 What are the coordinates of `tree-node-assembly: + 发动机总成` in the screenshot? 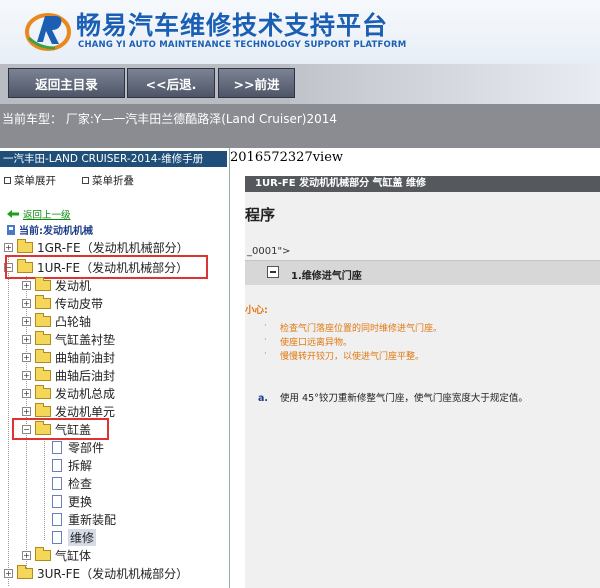 It's located at (68, 393).